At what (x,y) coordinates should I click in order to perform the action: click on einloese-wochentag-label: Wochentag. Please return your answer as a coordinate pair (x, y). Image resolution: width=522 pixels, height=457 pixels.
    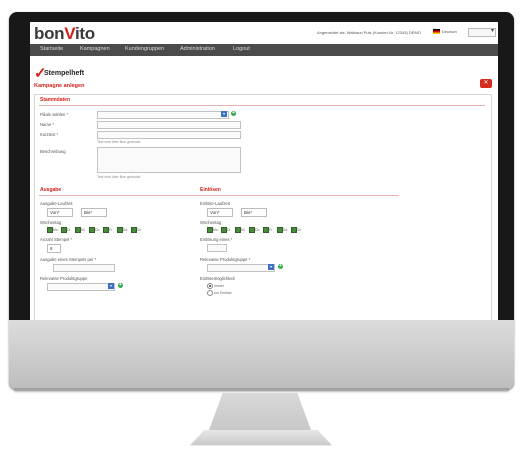
    Looking at the image, I should click on (211, 222).